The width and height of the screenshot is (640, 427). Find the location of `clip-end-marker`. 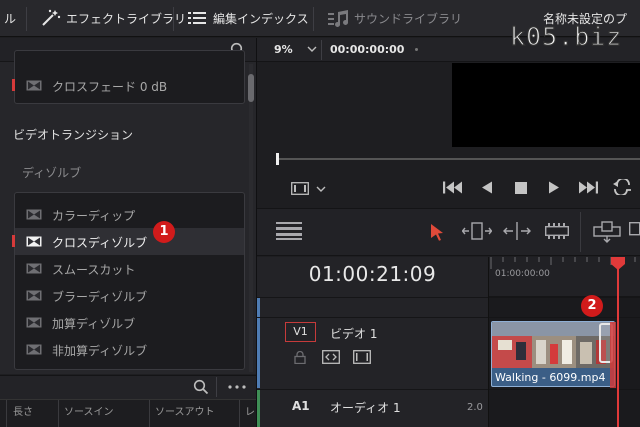

clip-end-marker is located at coordinates (613, 355).